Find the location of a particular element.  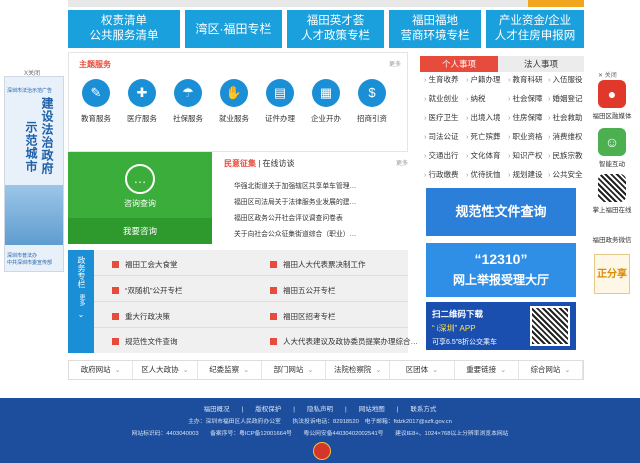

personal-item: 优待抚恤 is located at coordinates (483, 174).